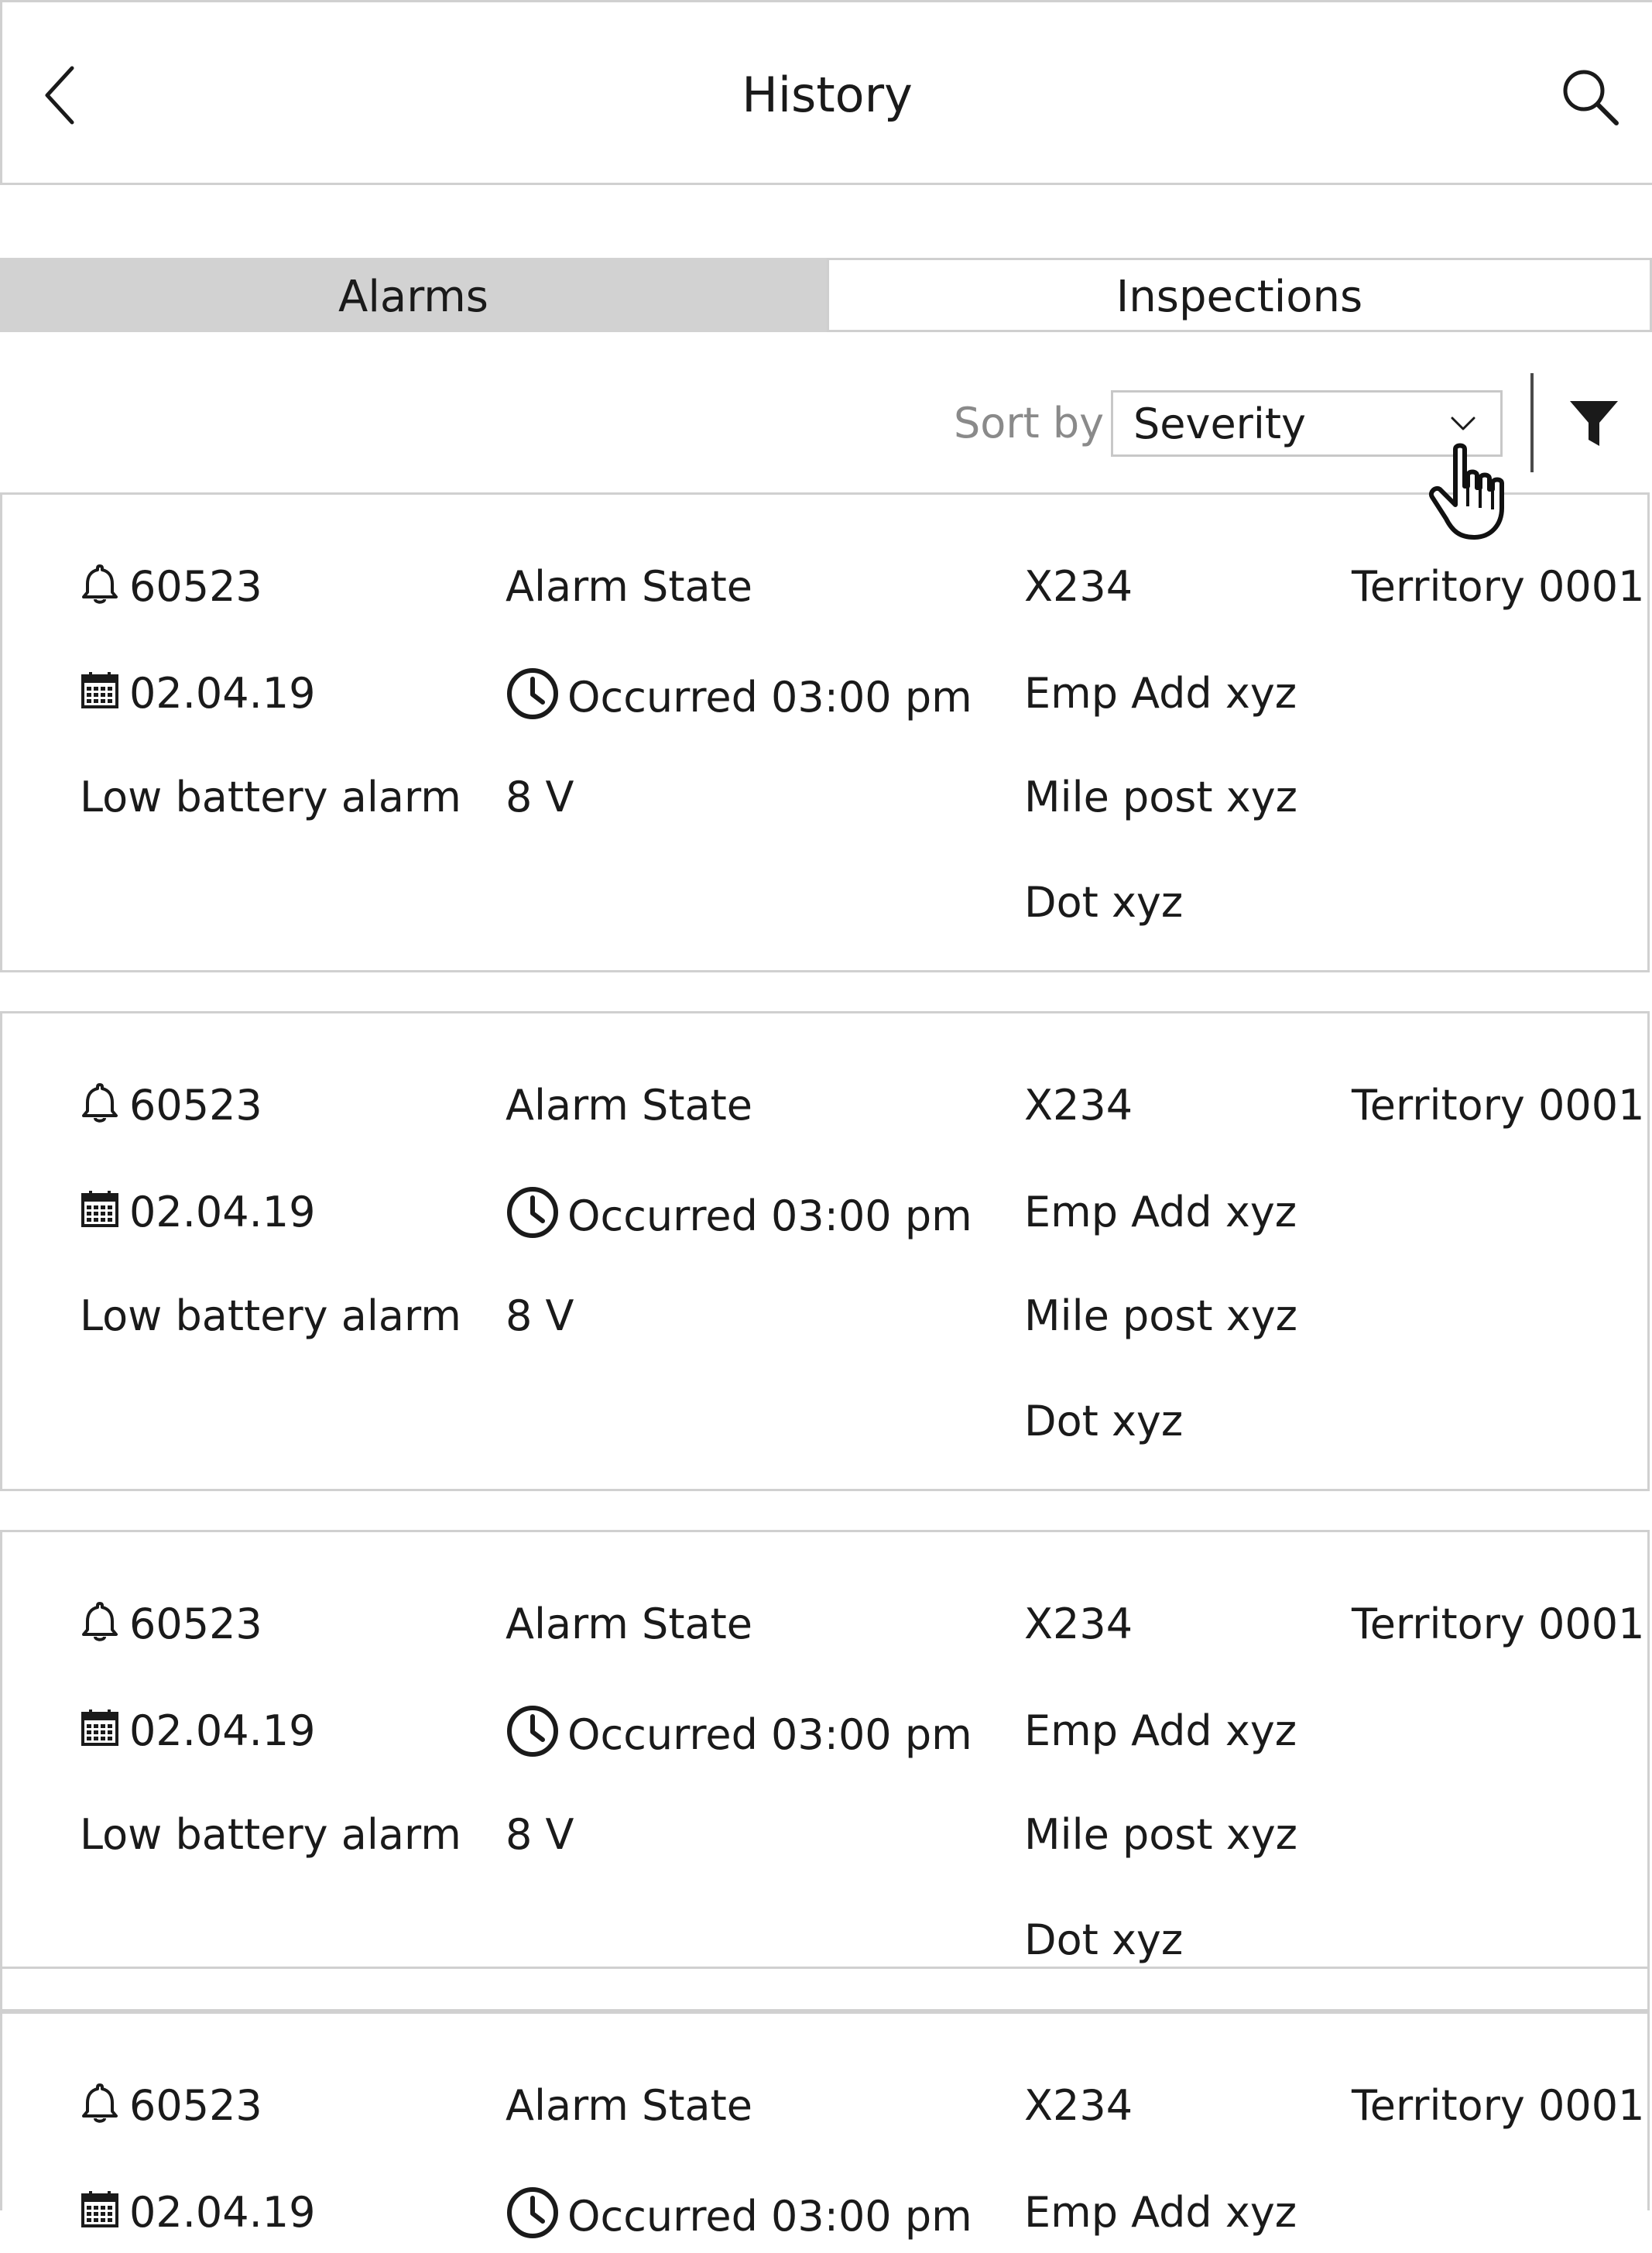 Image resolution: width=1652 pixels, height=2253 pixels. Describe the element at coordinates (414, 295) in the screenshot. I see `tab-alarms: Alarms` at that location.